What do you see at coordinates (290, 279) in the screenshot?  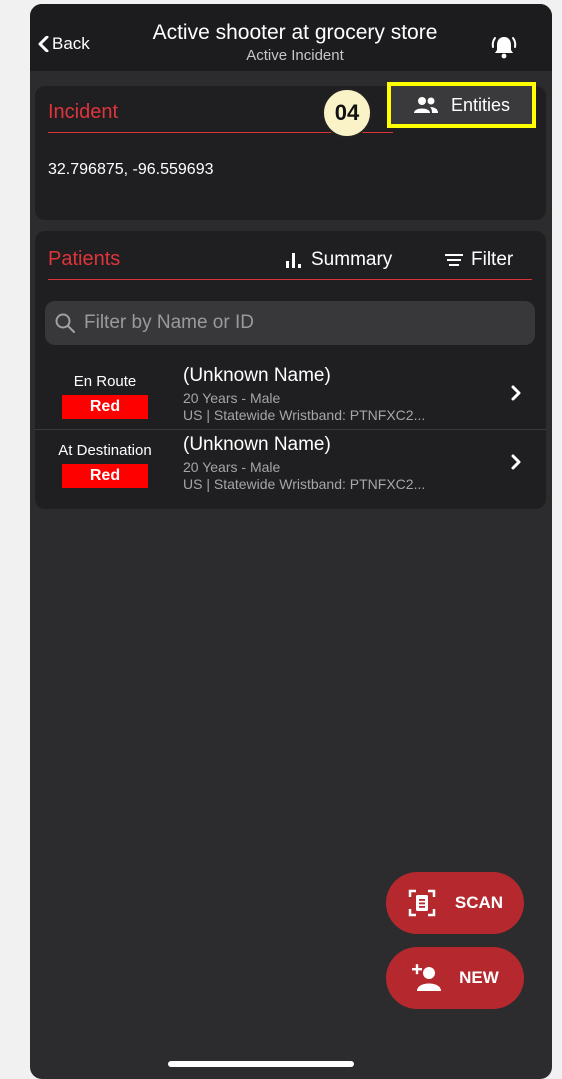 I see `patients-divider` at bounding box center [290, 279].